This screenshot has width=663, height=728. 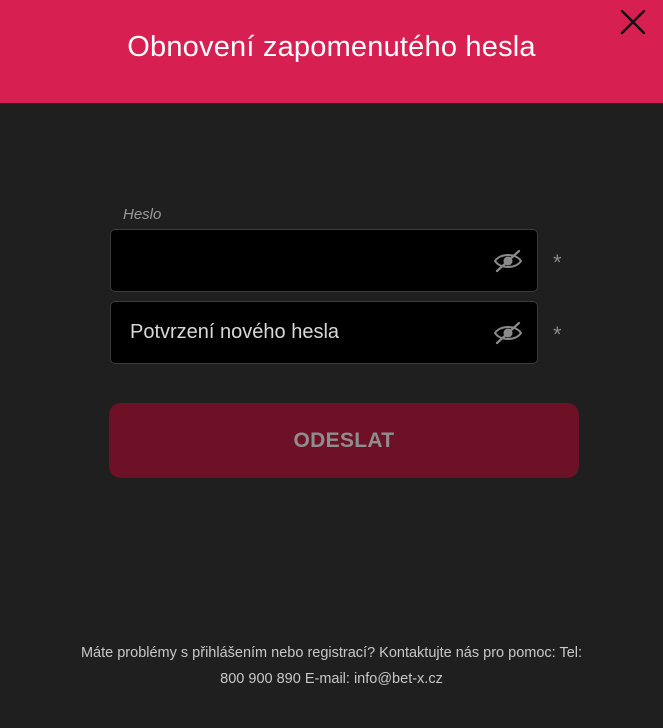 I want to click on password-field, so click(x=324, y=260).